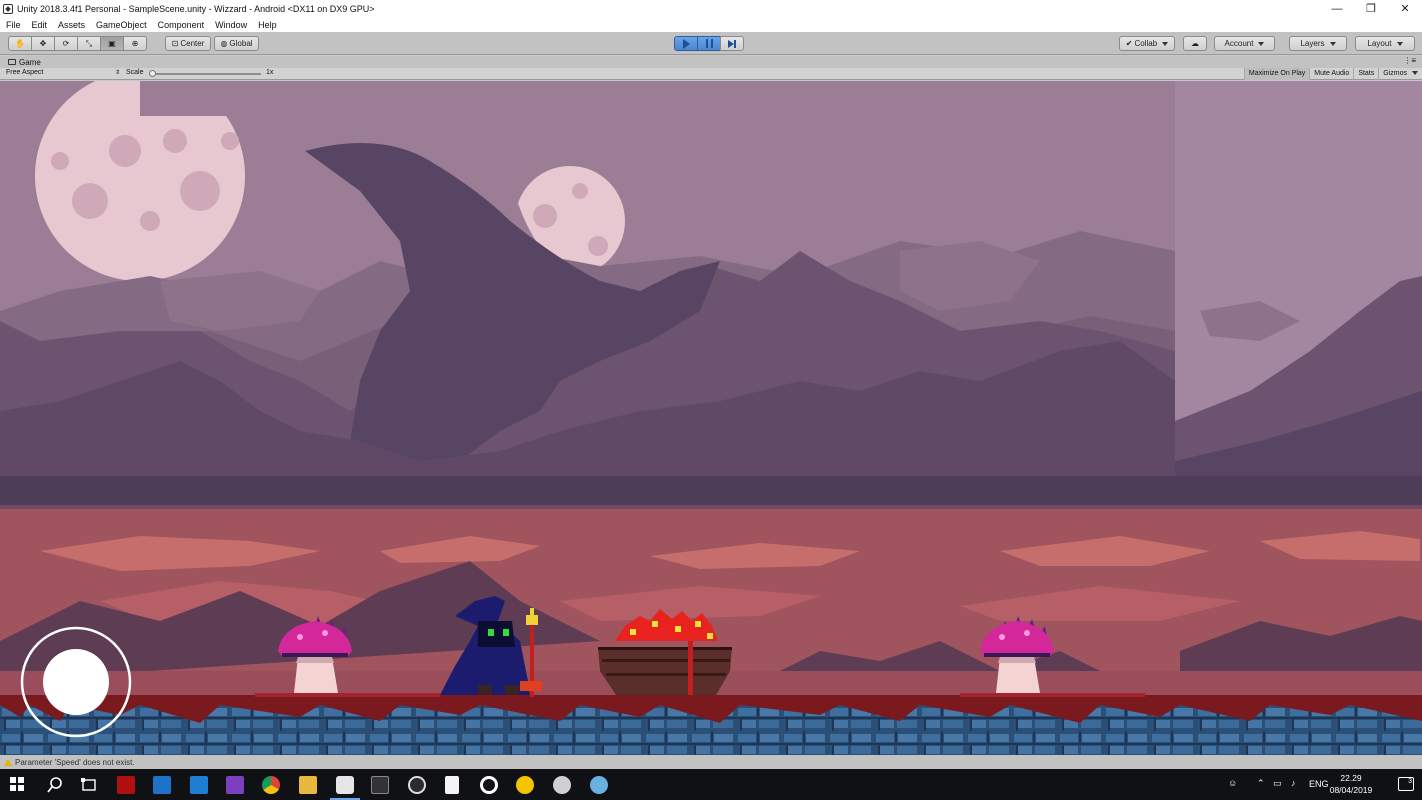 The height and width of the screenshot is (800, 1422). I want to click on play-icon, so click(686, 43).